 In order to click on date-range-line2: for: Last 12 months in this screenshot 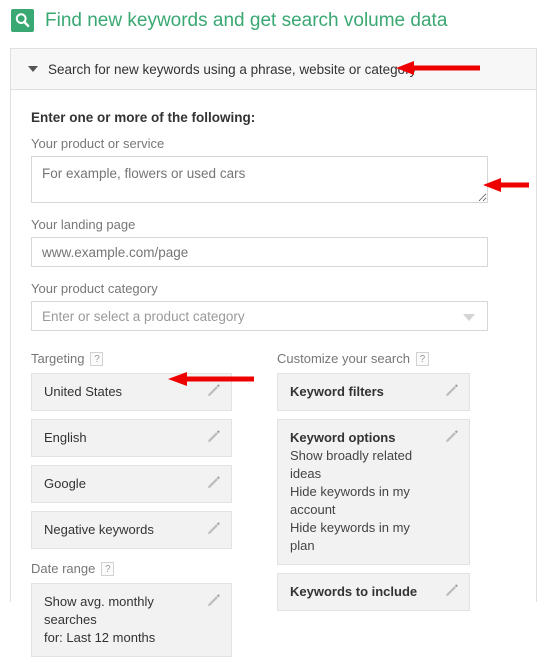, I will do `click(100, 637)`.